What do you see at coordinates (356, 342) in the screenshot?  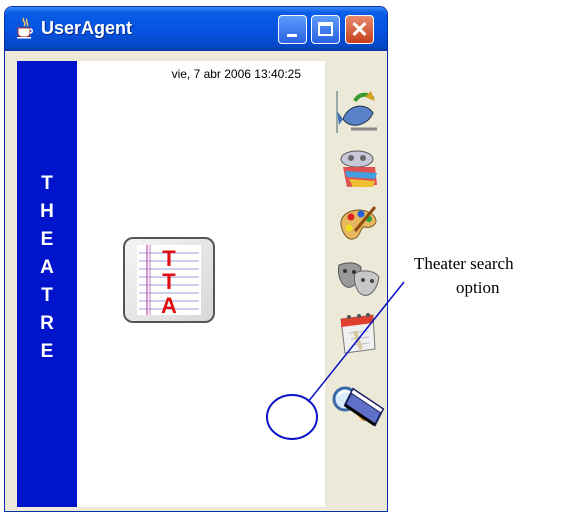 I see `annotation-callout-line` at bounding box center [356, 342].